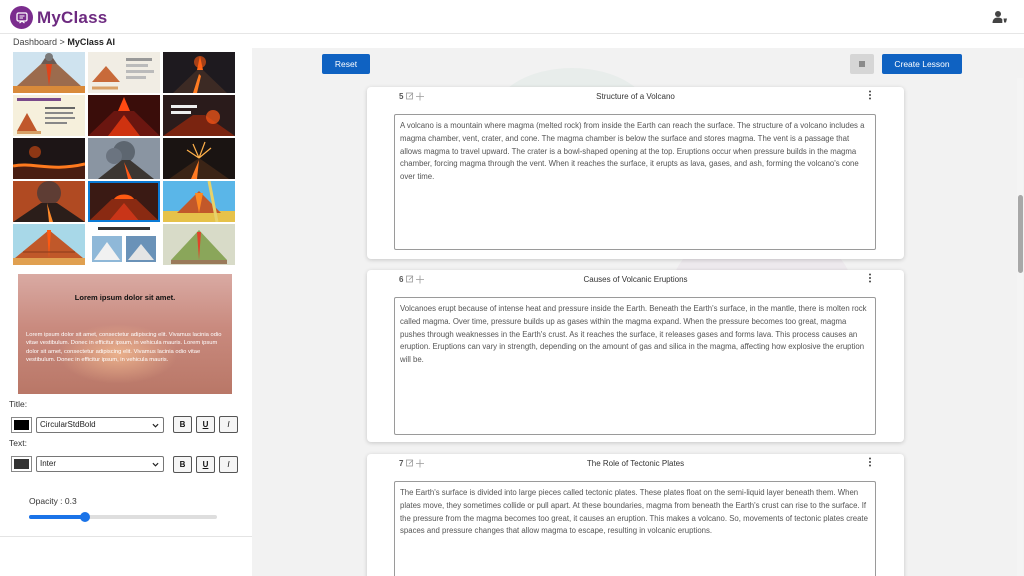 The height and width of the screenshot is (576, 1024). What do you see at coordinates (635, 279) in the screenshot?
I see `card-title: Causes of Volcanic Eruptions` at bounding box center [635, 279].